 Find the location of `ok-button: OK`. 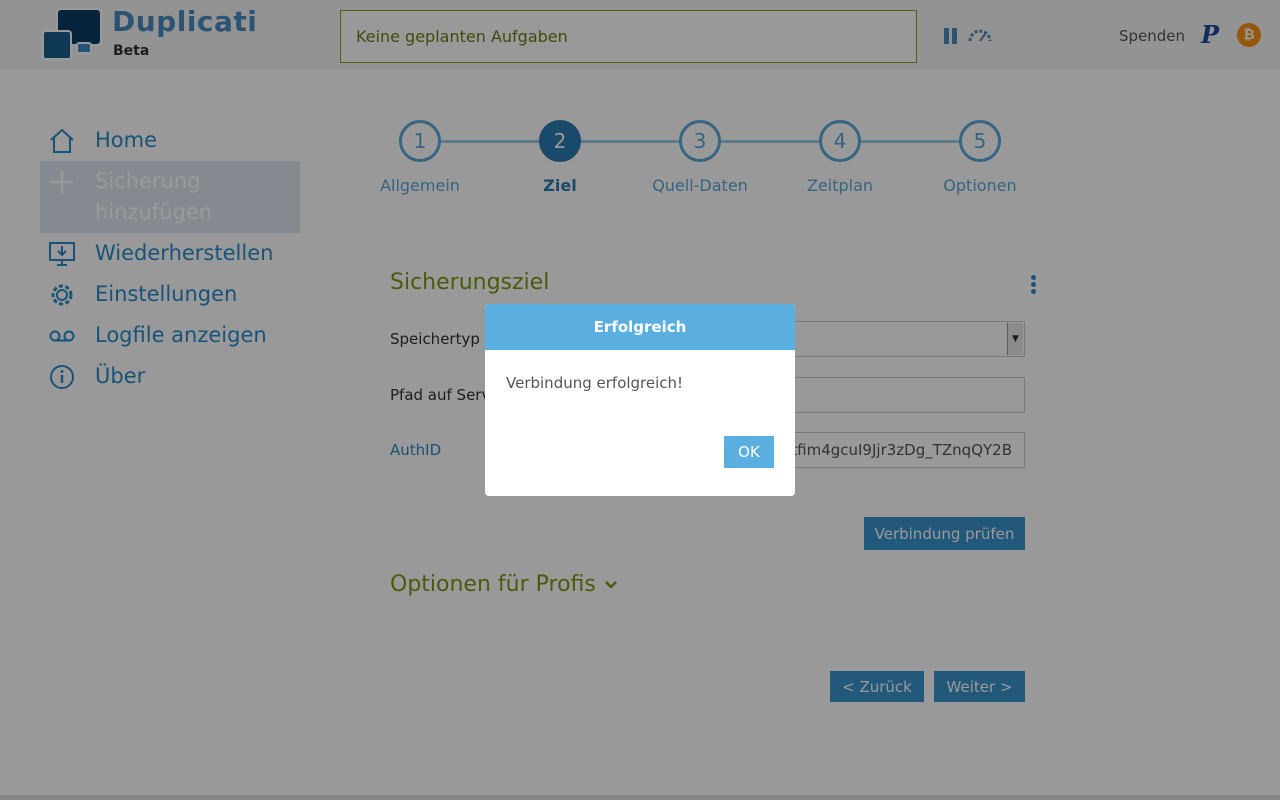

ok-button: OK is located at coordinates (749, 452).